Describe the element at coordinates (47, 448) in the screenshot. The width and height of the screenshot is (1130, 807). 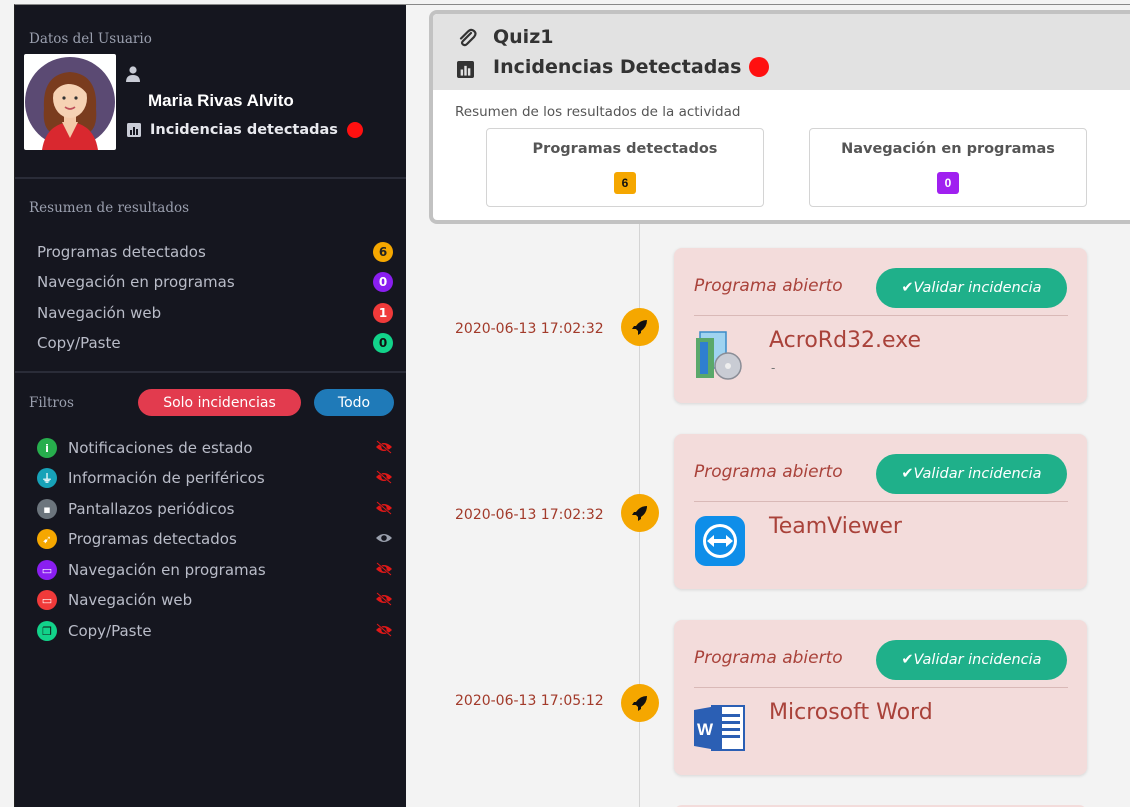
I see `info-icon: i` at that location.